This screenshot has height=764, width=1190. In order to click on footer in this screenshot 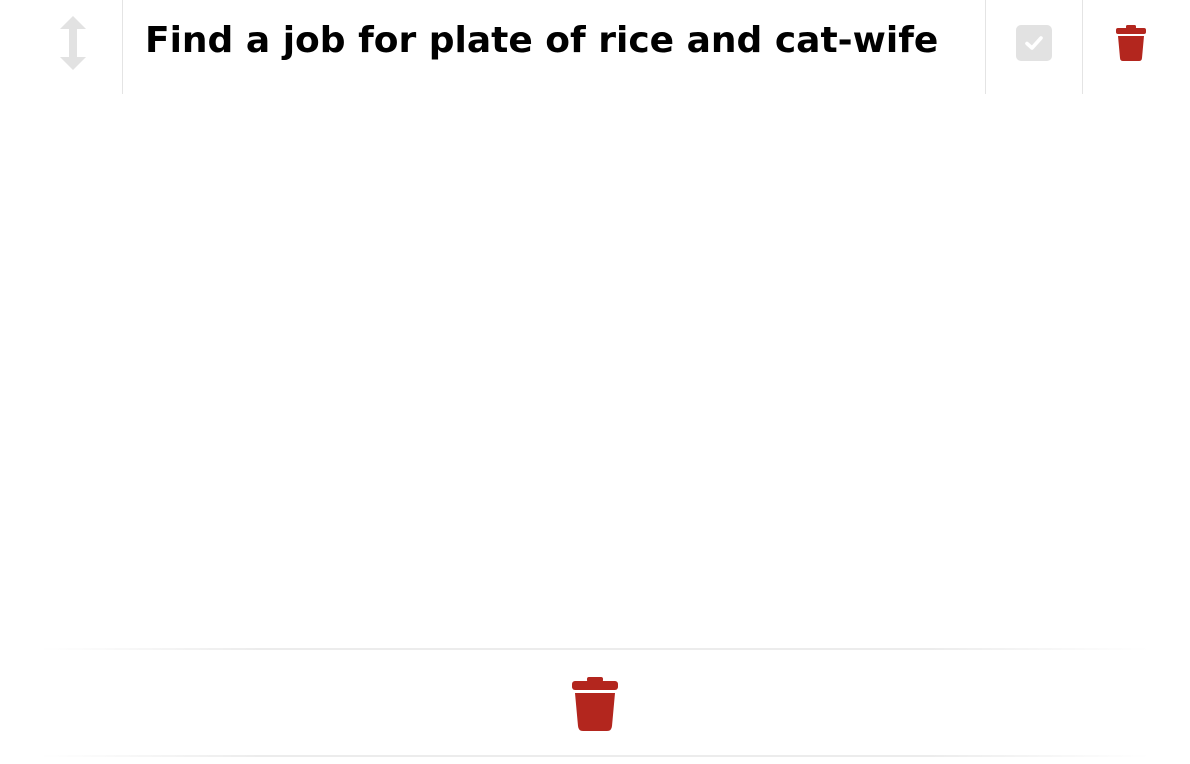, I will do `click(595, 702)`.